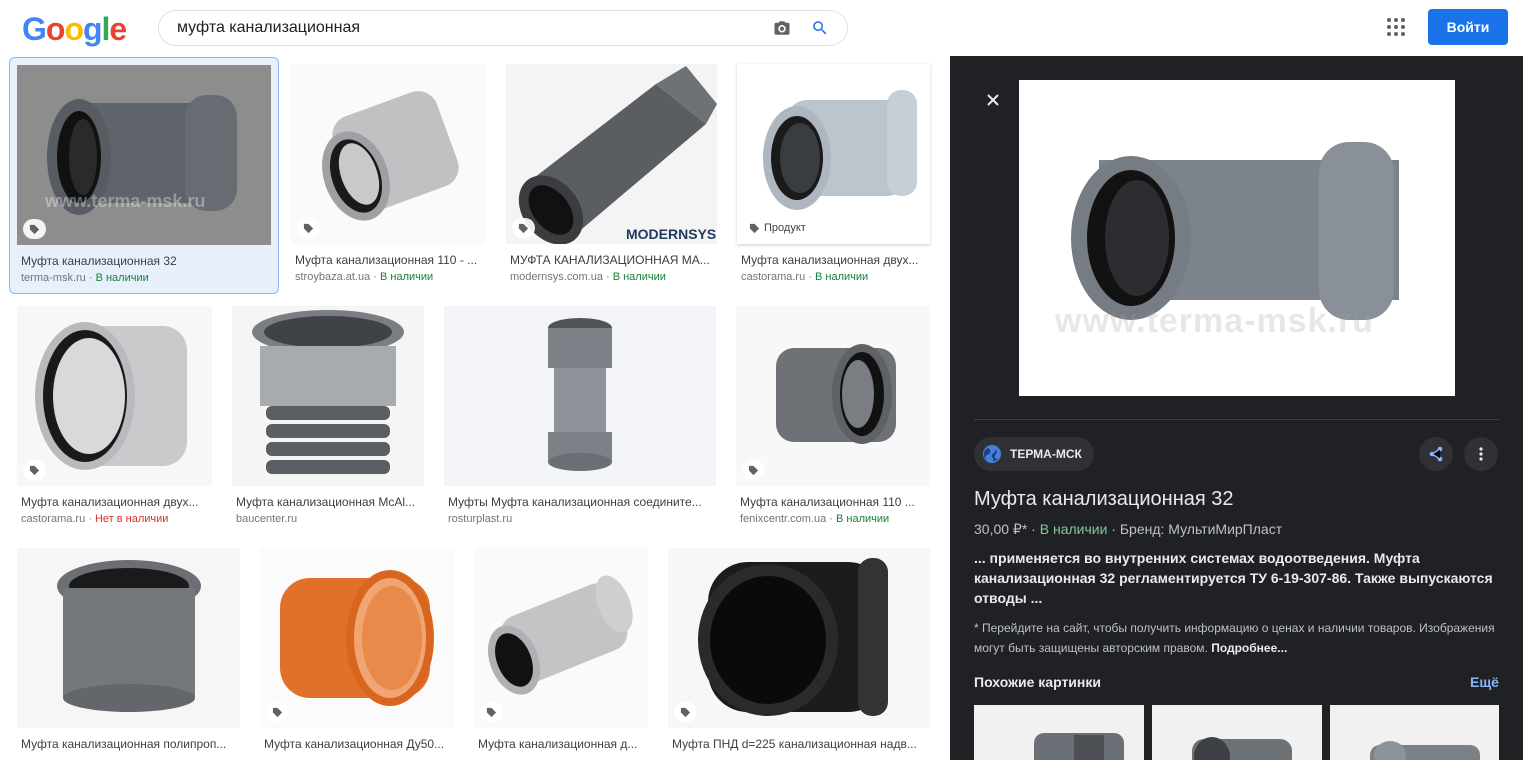 The image size is (1523, 760). Describe the element at coordinates (1484, 682) in the screenshot. I see `more-similar-link: Ещё` at that location.